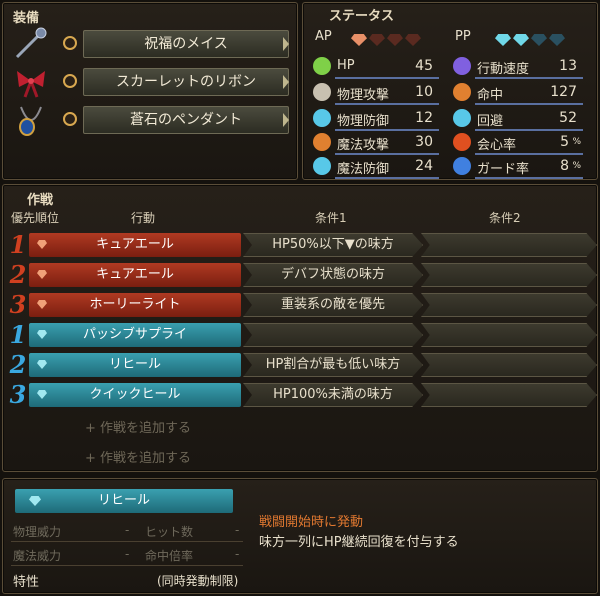 The height and width of the screenshot is (596, 600). I want to click on tactic-row: 2 キュアエール デバフ状態の味方, so click(302, 275).